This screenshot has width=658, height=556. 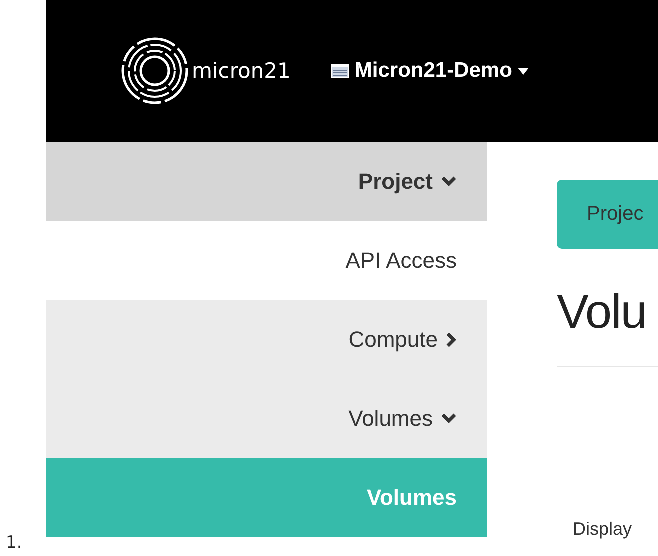 What do you see at coordinates (603, 529) in the screenshot?
I see `display-label: Display` at bounding box center [603, 529].